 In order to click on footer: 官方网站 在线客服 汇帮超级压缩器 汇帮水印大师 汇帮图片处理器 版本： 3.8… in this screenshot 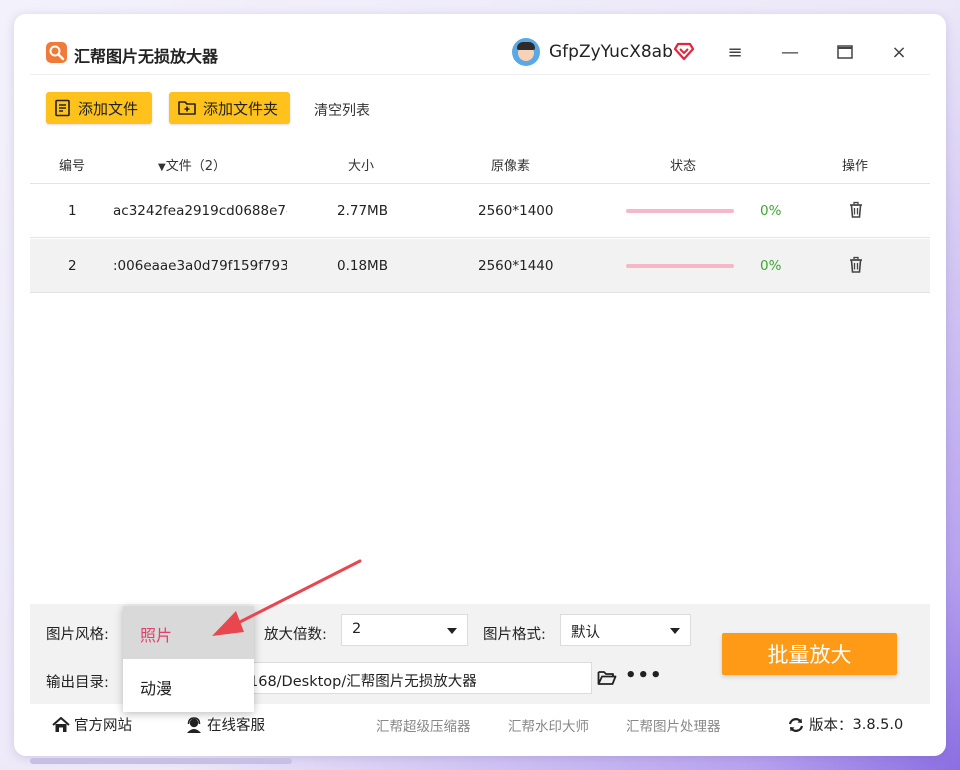, I will do `click(480, 724)`.